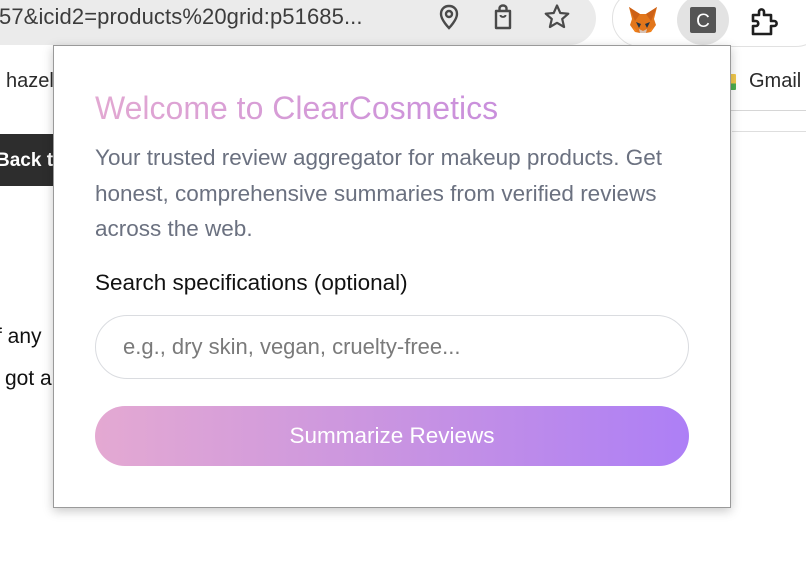 The image size is (806, 566). What do you see at coordinates (297, 108) in the screenshot?
I see `popup-title: Welcome to ClearCosmetics` at bounding box center [297, 108].